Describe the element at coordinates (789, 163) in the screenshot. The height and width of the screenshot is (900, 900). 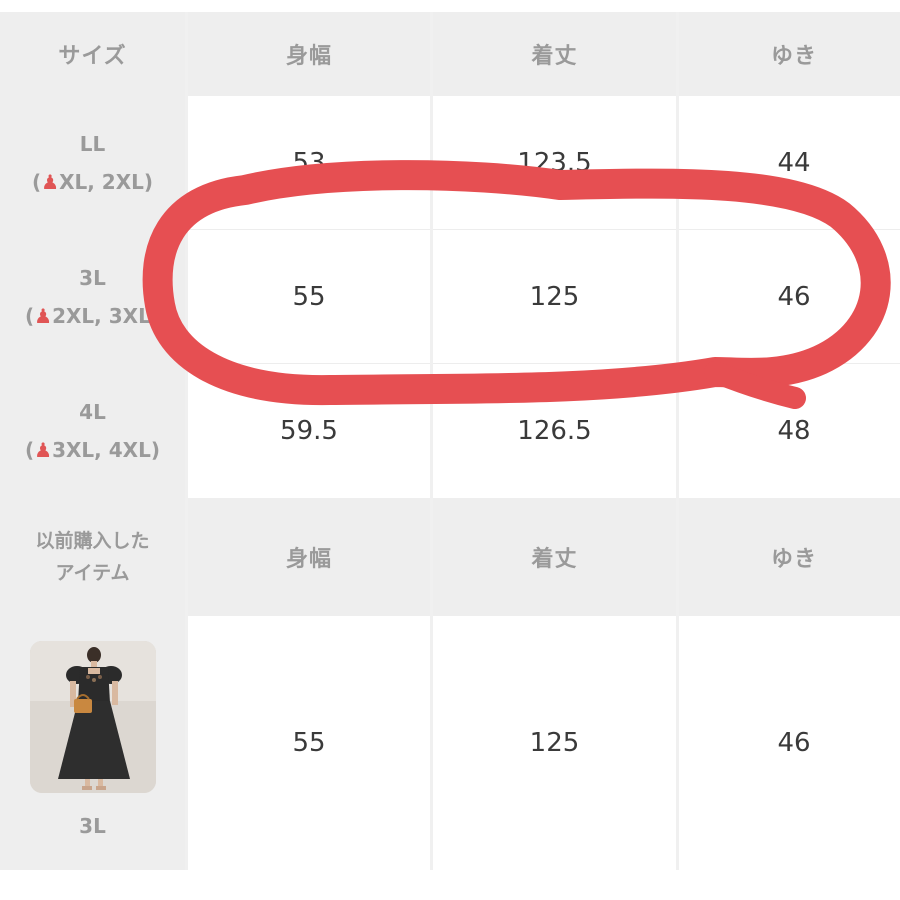
I see `value-sleeve: 44` at that location.